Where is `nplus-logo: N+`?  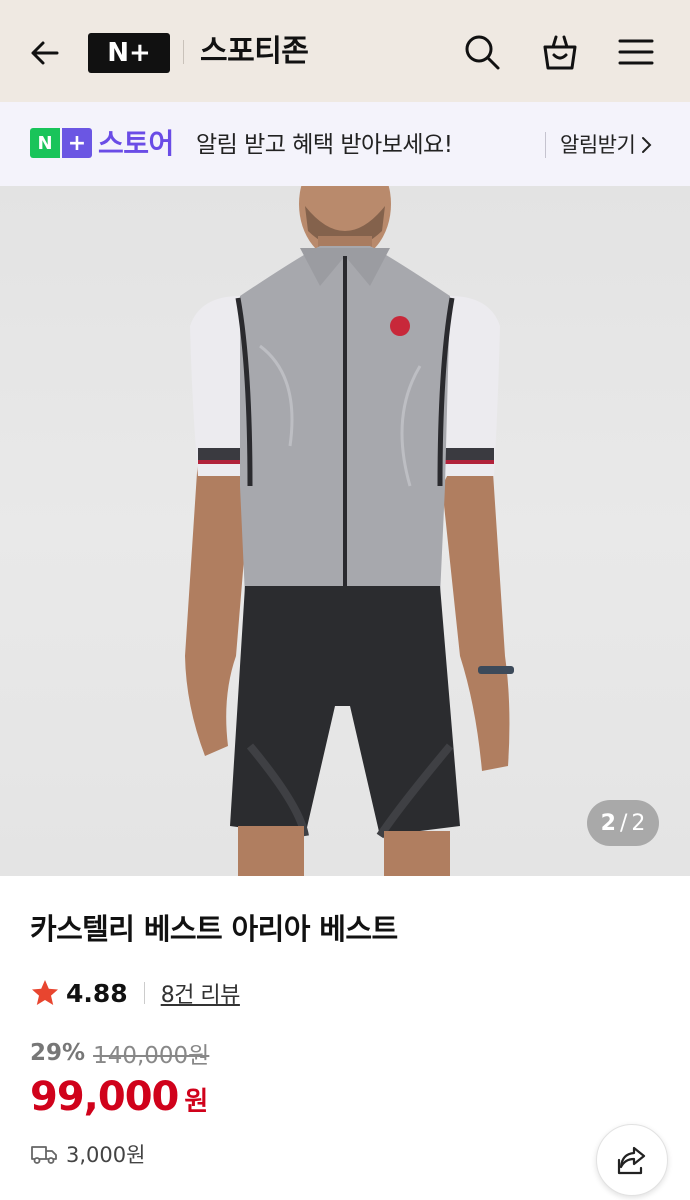
nplus-logo: N+ is located at coordinates (129, 53).